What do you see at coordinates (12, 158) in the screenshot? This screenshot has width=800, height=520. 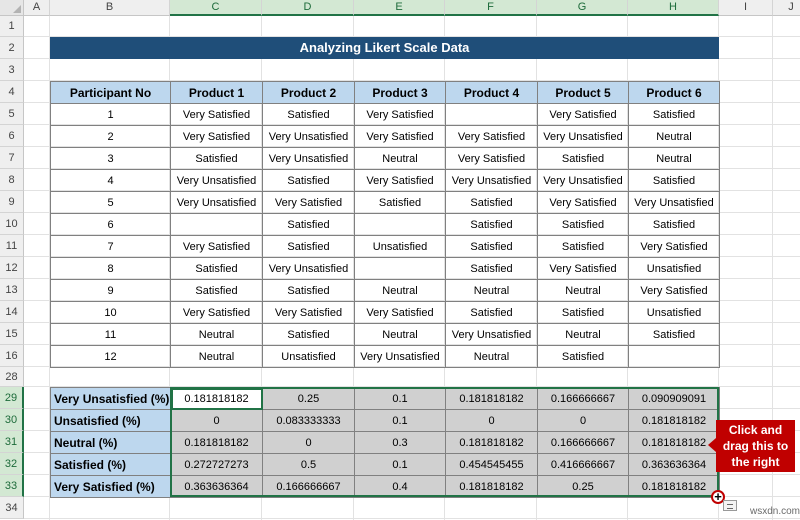 I see `row-header-7: 7` at bounding box center [12, 158].